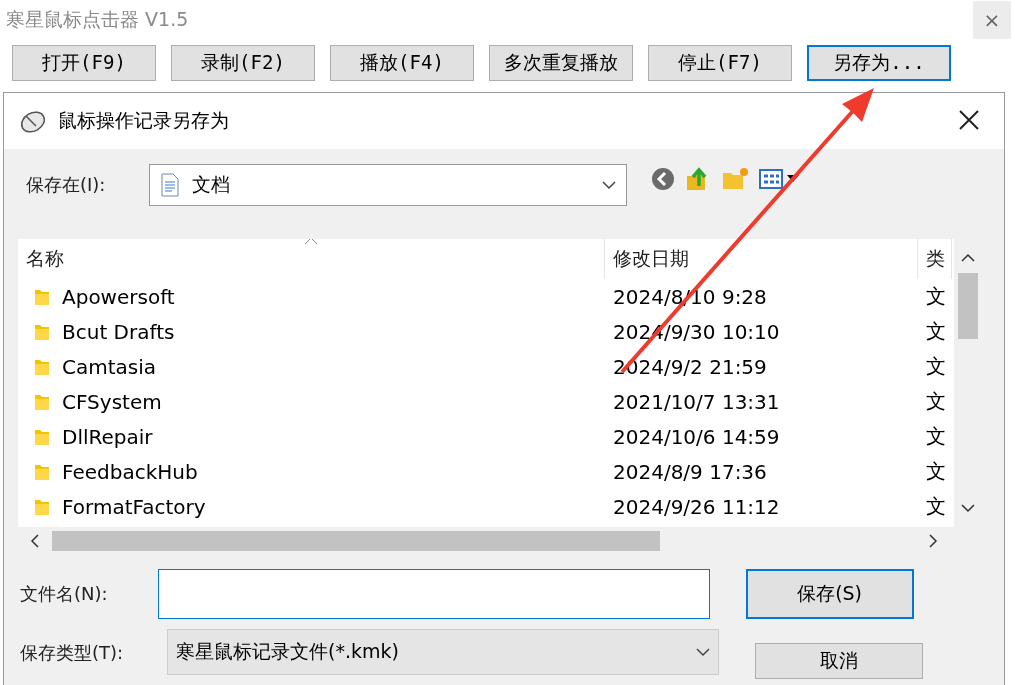 This screenshot has height=685, width=1015. What do you see at coordinates (839, 661) in the screenshot?
I see `cancel-button: 取消` at bounding box center [839, 661].